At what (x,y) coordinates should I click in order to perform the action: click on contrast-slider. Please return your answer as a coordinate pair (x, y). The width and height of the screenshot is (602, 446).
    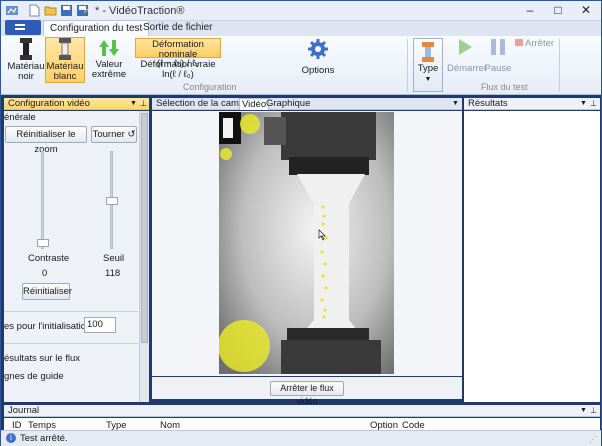
    Looking at the image, I should click on (42, 200).